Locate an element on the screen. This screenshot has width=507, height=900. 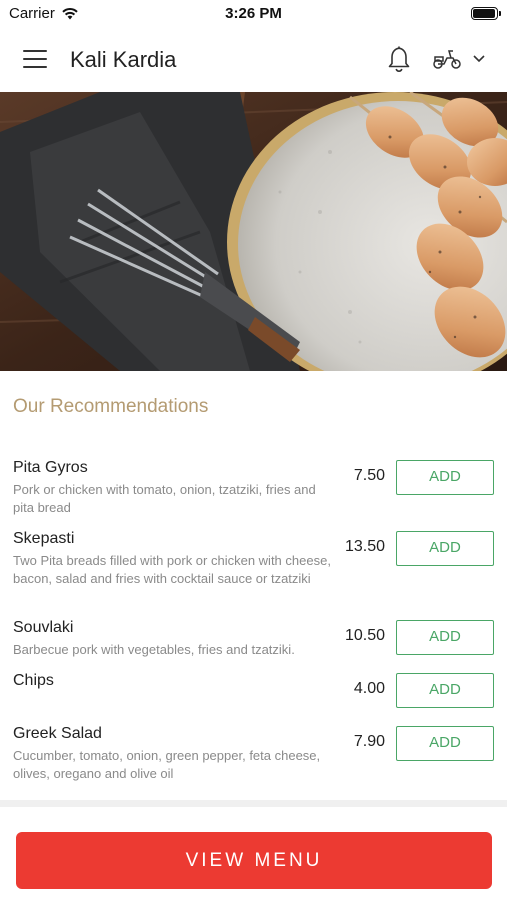
divider is located at coordinates (253, 803).